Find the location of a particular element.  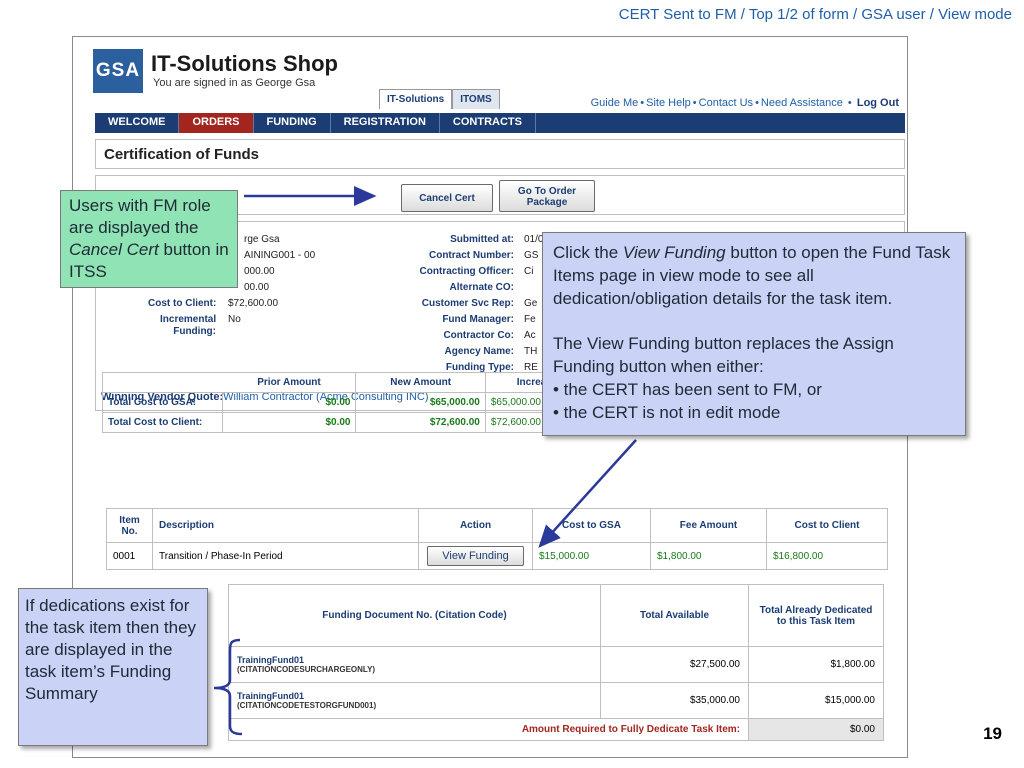

cost-to-client-header: Cost to Client is located at coordinates (827, 525).